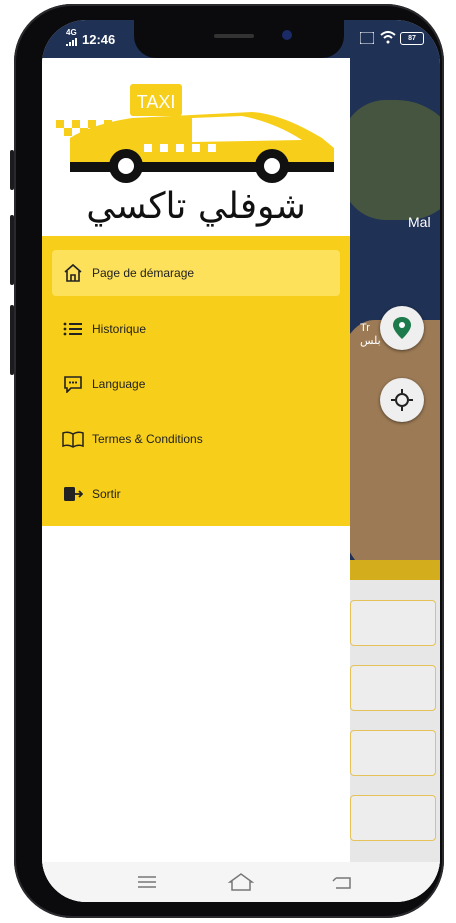  What do you see at coordinates (195, 155) in the screenshot?
I see `taxi-car-logo: TAXI شوفلي تاكسي` at bounding box center [195, 155].